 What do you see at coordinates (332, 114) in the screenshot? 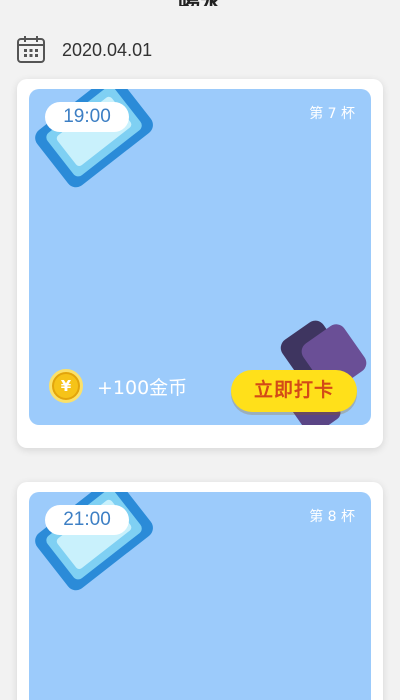
I see `cup-count: 第 7 杯` at bounding box center [332, 114].